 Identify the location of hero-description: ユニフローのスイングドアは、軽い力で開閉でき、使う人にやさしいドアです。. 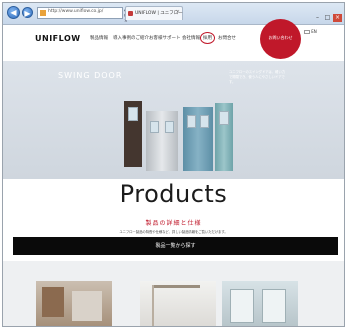
(257, 77).